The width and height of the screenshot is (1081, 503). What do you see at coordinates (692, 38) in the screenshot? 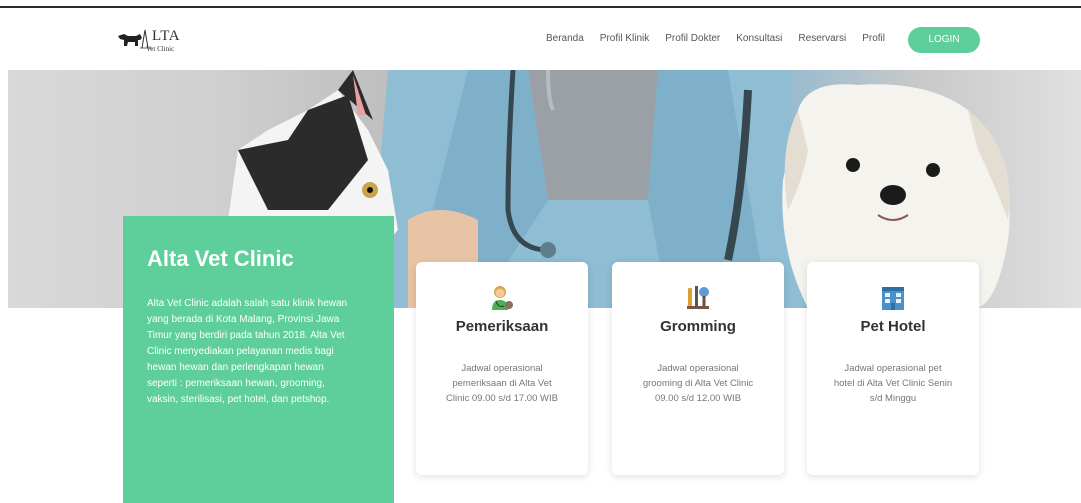
I see `nav-profil-dokter: Profil Dokter` at bounding box center [692, 38].